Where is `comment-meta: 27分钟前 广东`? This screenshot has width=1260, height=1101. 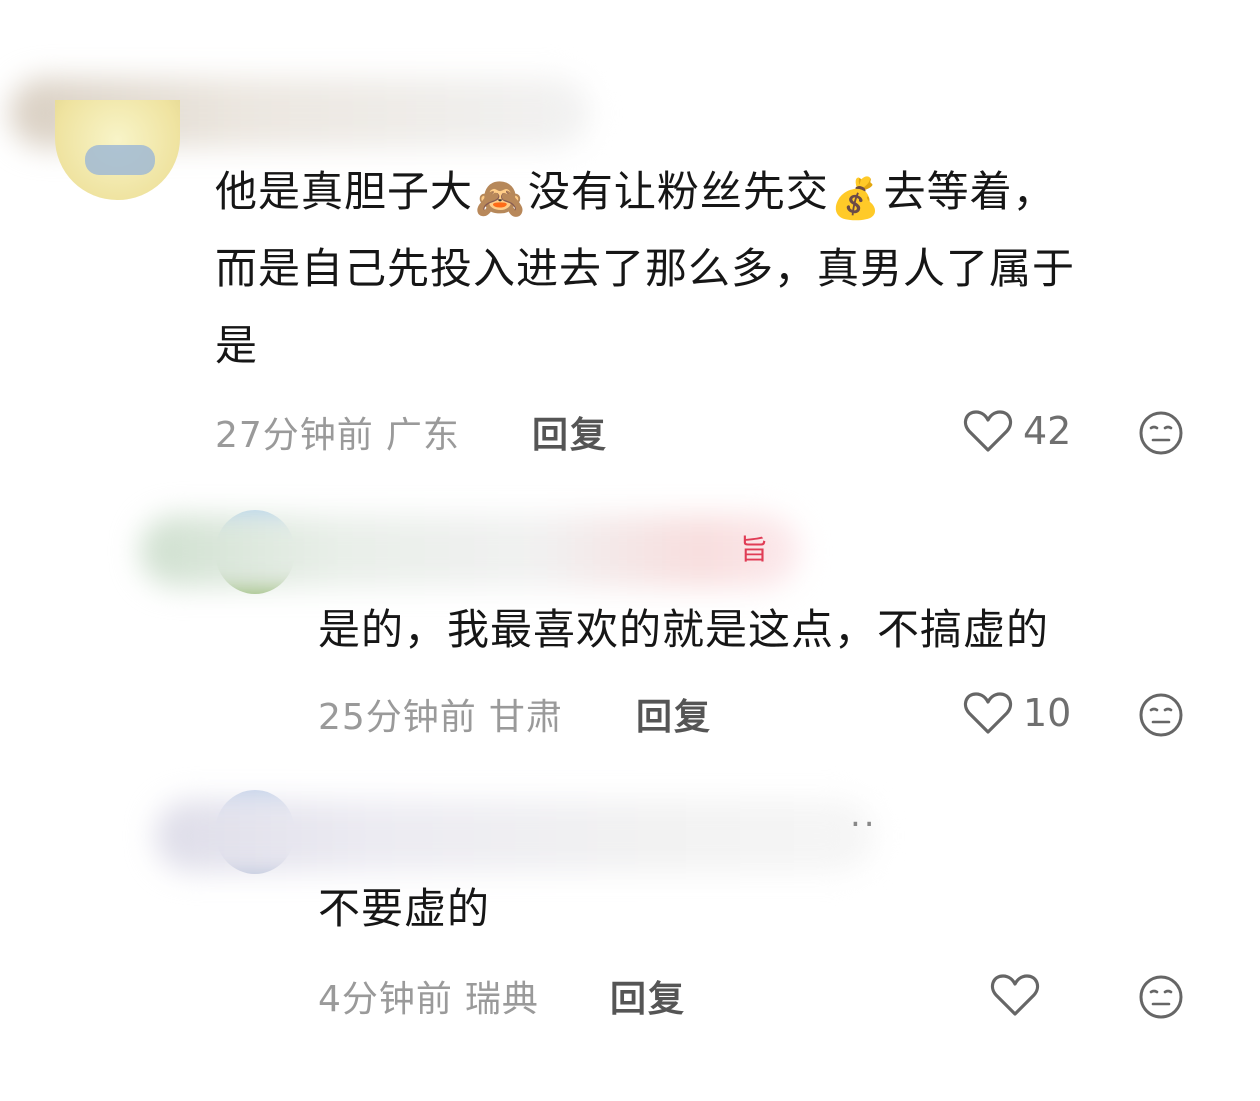
comment-meta: 27分钟前 广东 is located at coordinates (337, 432).